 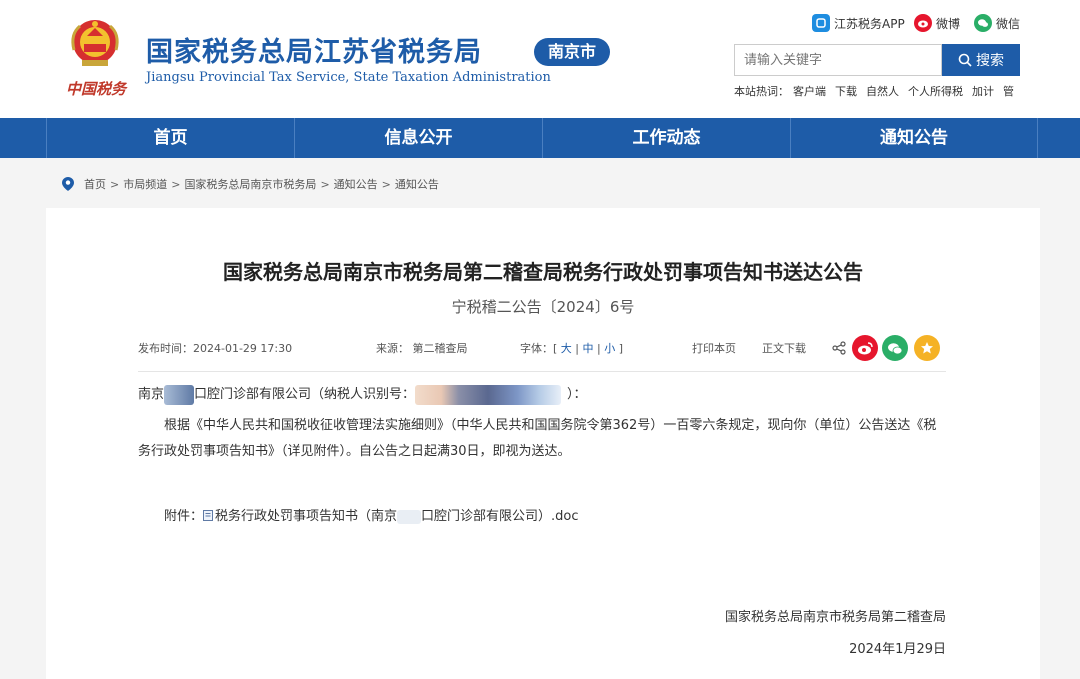 I want to click on document-number: 宁税稽二公告〔2024〕6号, so click(x=543, y=307).